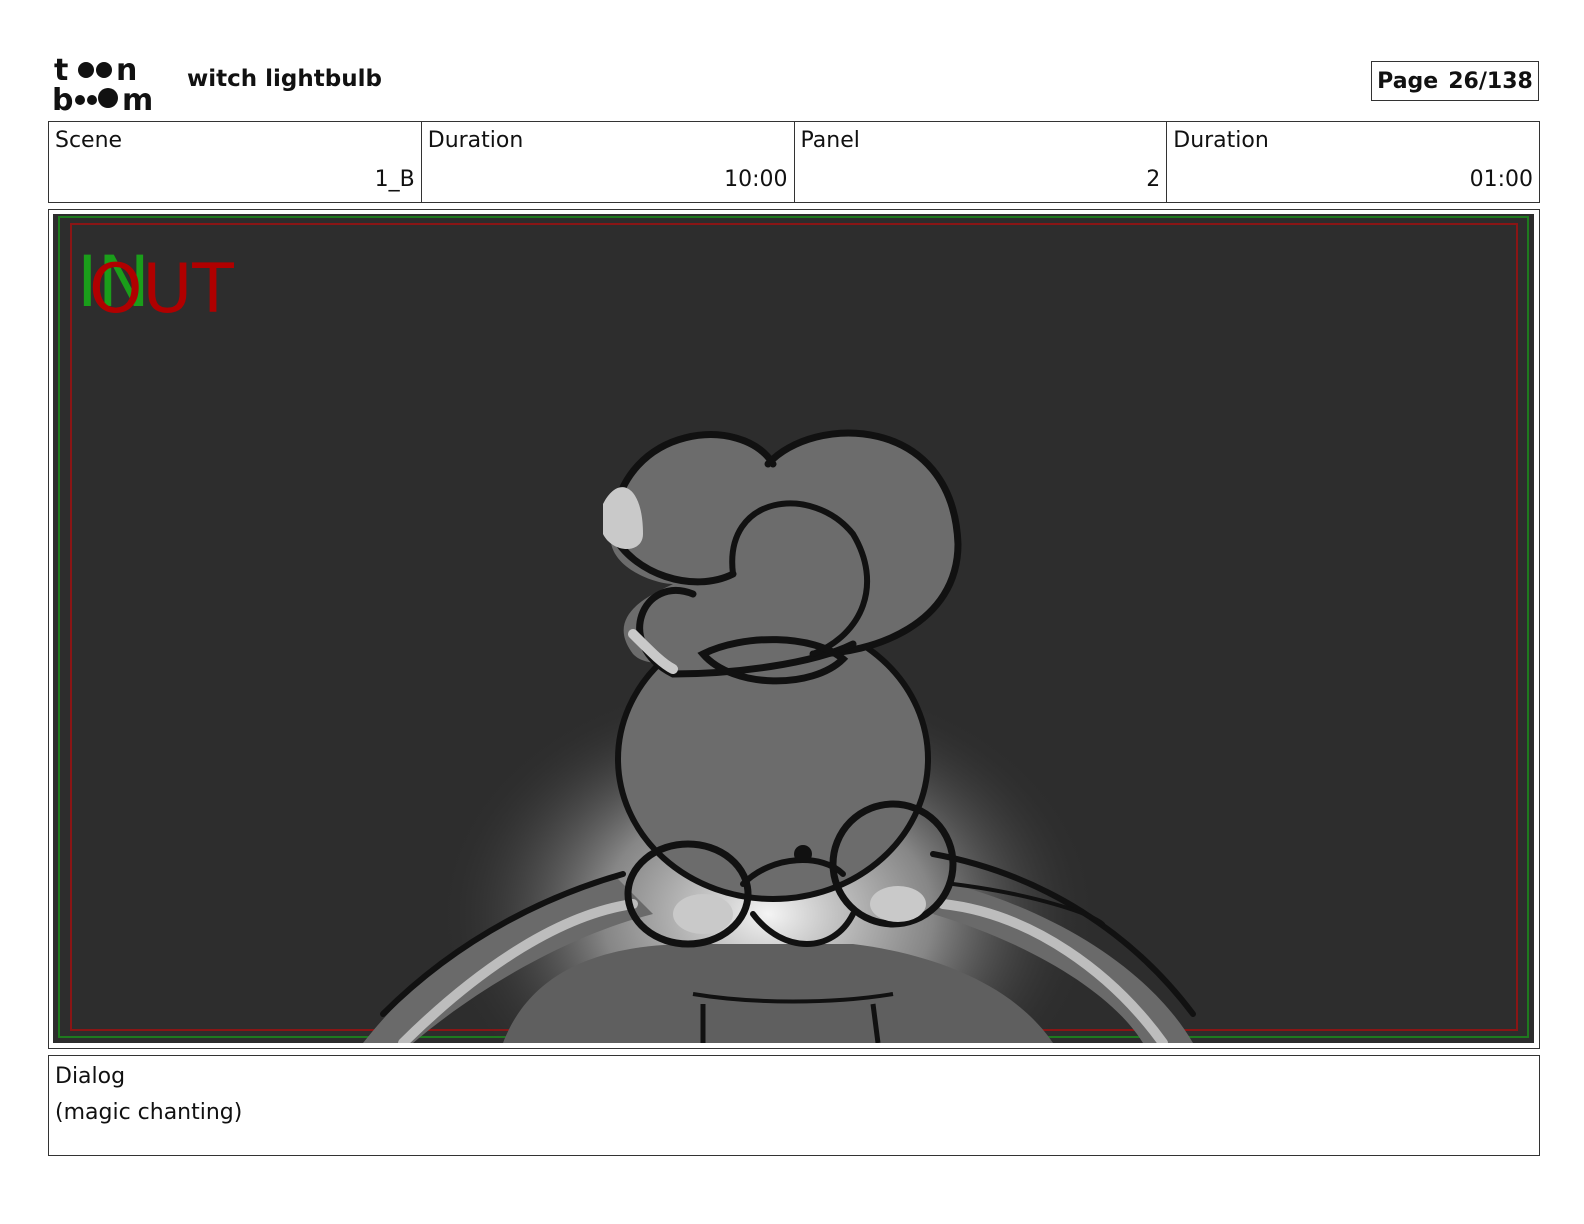 The width and height of the screenshot is (1584, 1224). What do you see at coordinates (149, 1112) in the screenshot?
I see `dialog-text: (magic chanting)` at bounding box center [149, 1112].